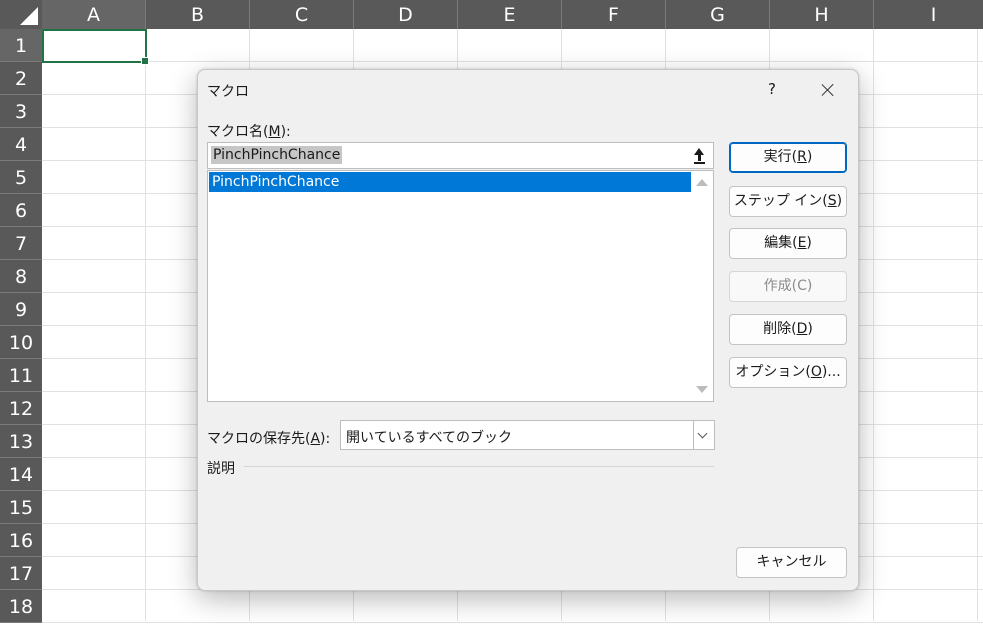 The image size is (983, 624). I want to click on run-button: 実行(R), so click(788, 157).